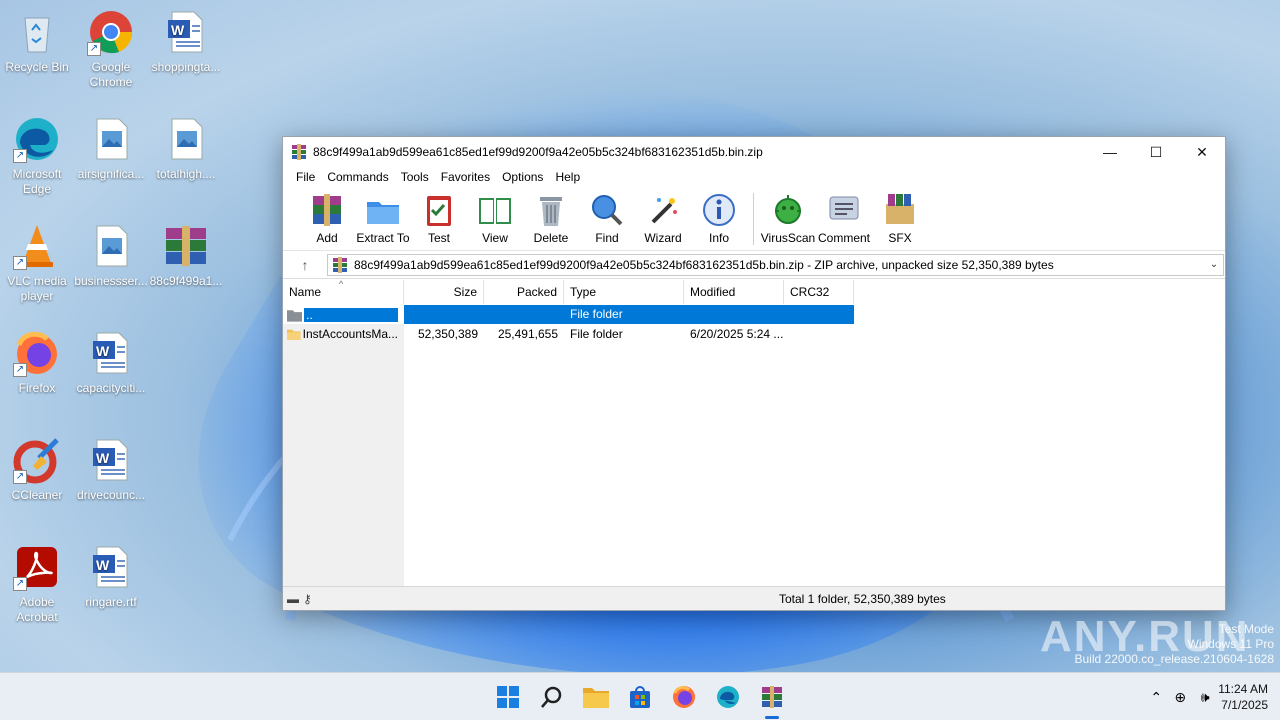 The image size is (1280, 720). Describe the element at coordinates (444, 292) in the screenshot. I see `column-size: Size` at that location.